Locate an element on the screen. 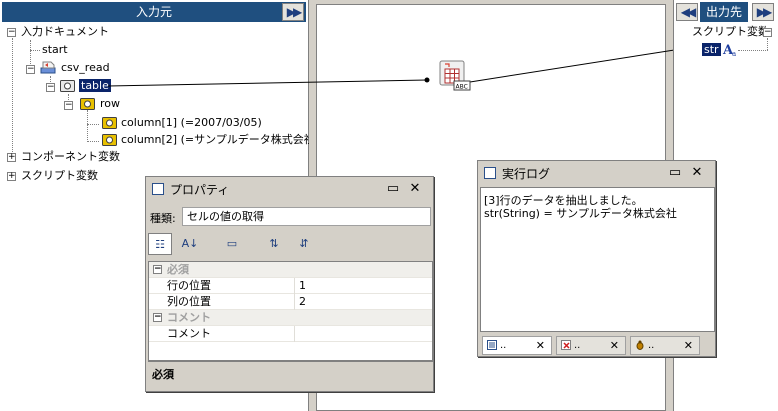  tree-node-table-label: table is located at coordinates (95, 85).